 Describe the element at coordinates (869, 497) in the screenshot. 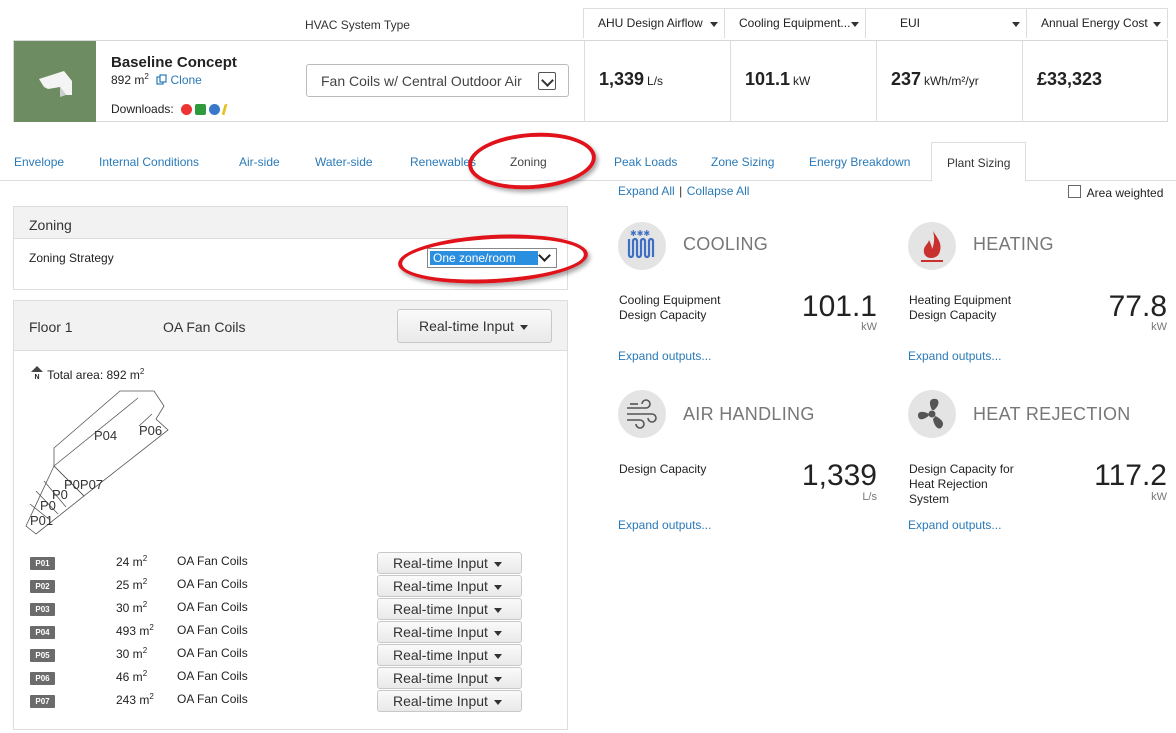

I see `air-handling-unit: L/s` at that location.